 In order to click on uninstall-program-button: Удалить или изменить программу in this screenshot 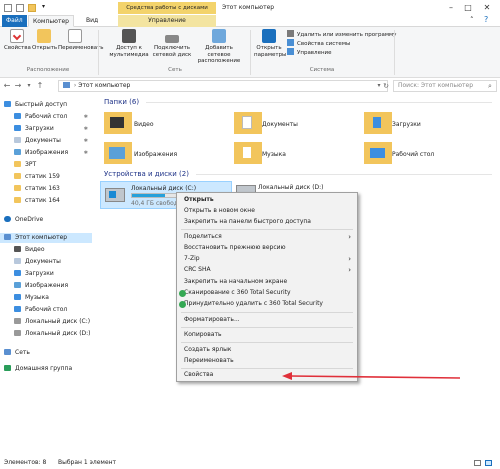, I will do `click(341, 34)`.